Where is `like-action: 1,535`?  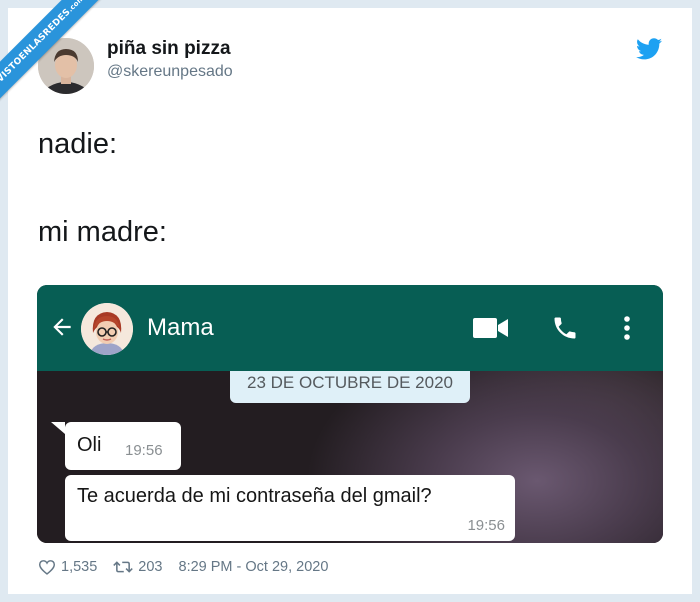
like-action: 1,535 is located at coordinates (67, 567).